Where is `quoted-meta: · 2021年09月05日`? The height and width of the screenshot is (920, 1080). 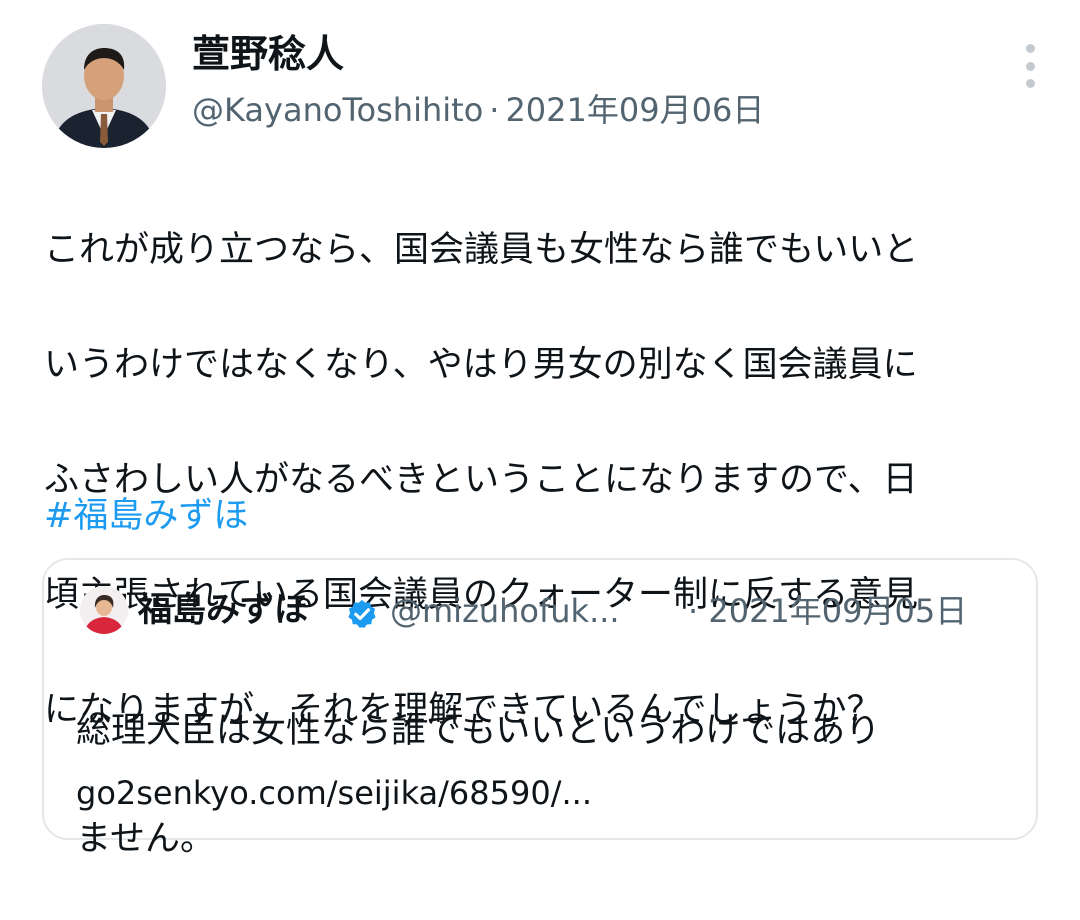
quoted-meta: · 2021年09月05日 is located at coordinates (827, 611).